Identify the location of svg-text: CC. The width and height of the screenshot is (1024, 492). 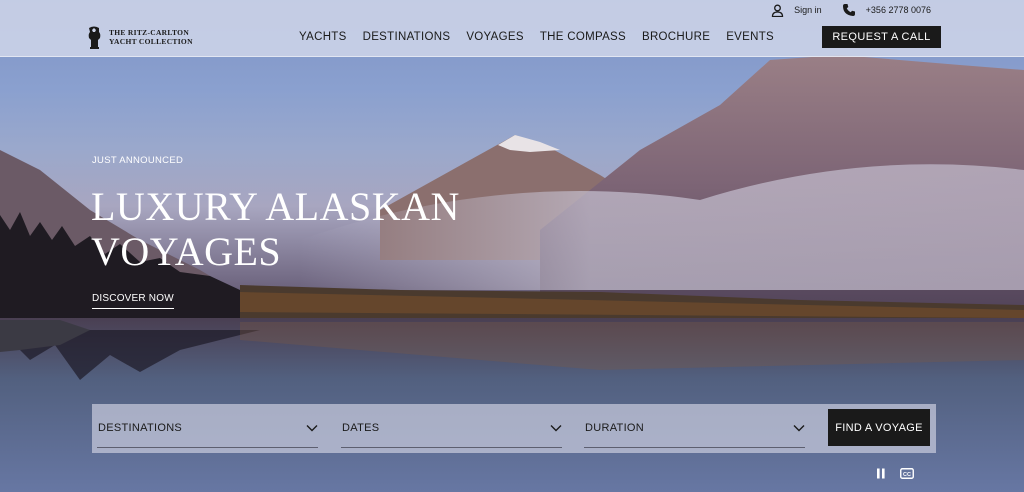
(907, 475).